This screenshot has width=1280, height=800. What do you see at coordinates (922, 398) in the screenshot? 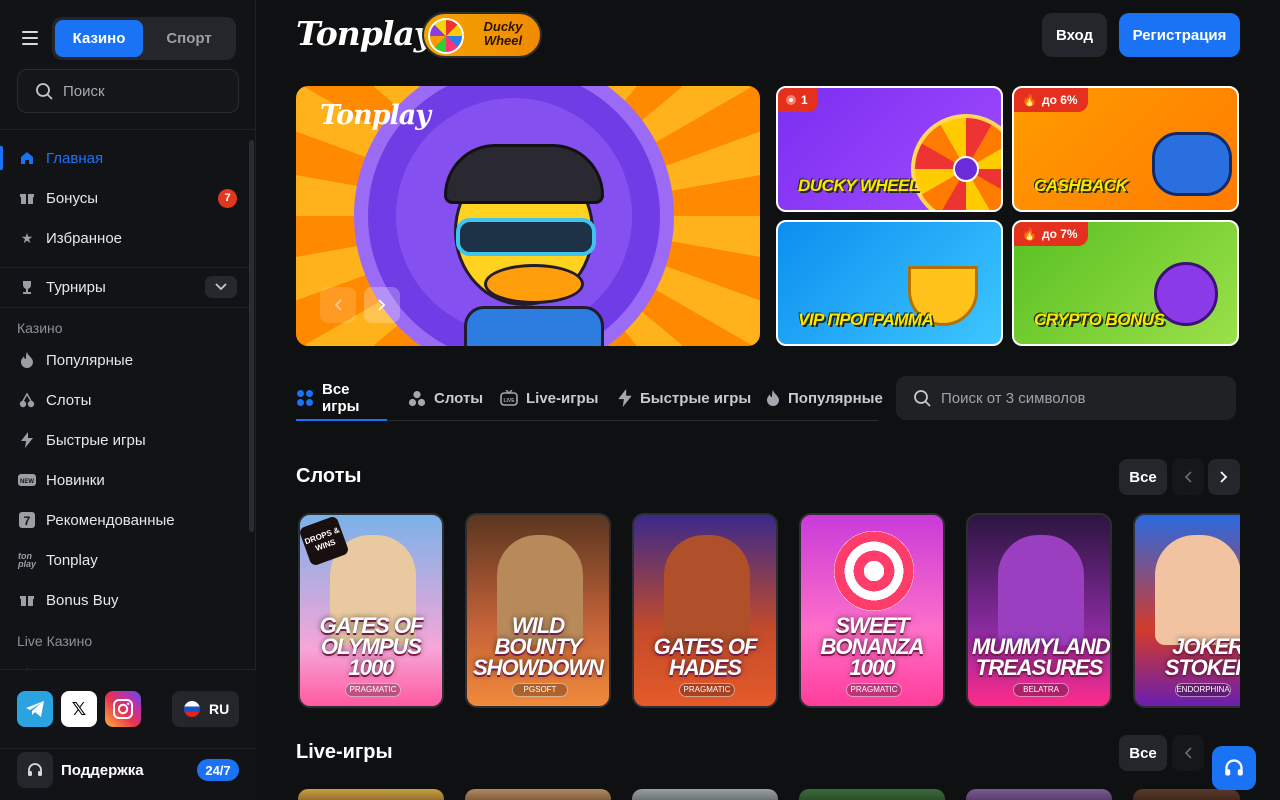
I see `search-icon` at bounding box center [922, 398].